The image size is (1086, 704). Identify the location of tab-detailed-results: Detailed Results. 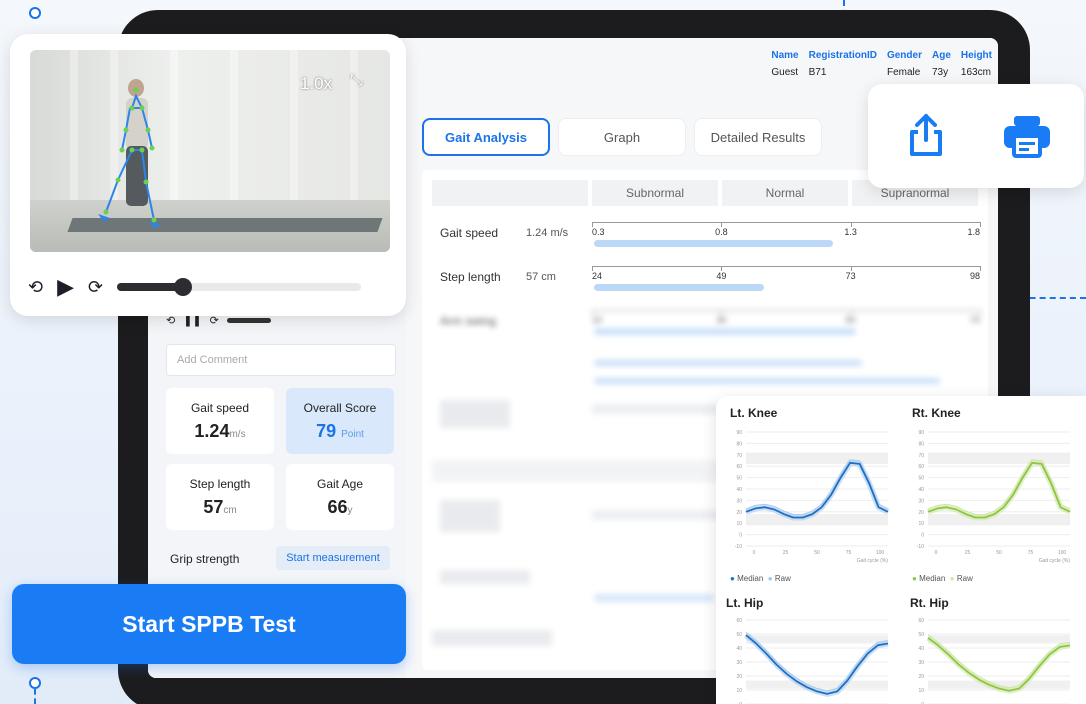
(758, 137).